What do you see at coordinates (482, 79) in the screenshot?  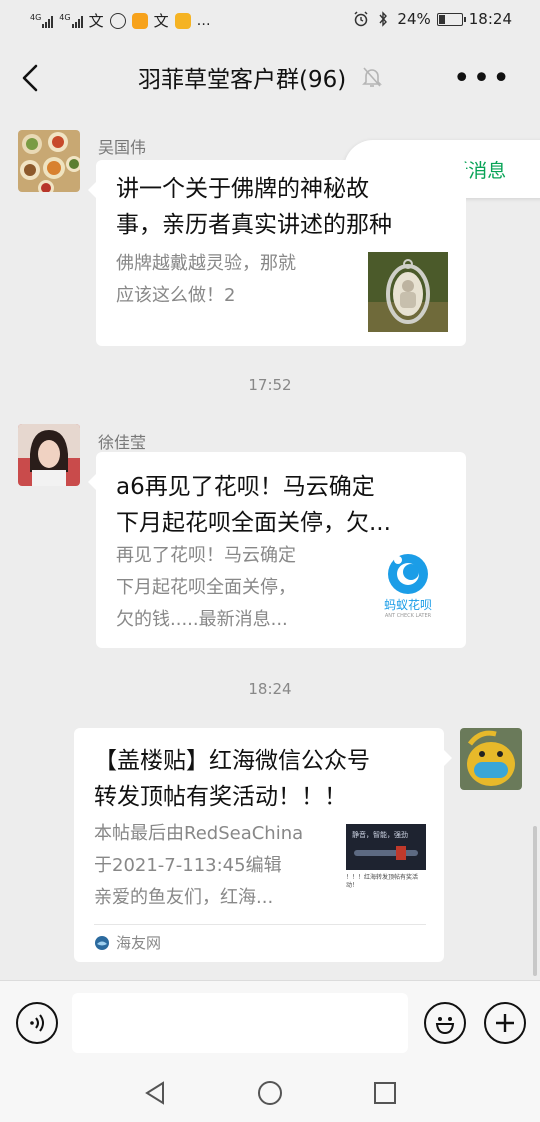 I see `more-dots-icon: •••` at bounding box center [482, 79].